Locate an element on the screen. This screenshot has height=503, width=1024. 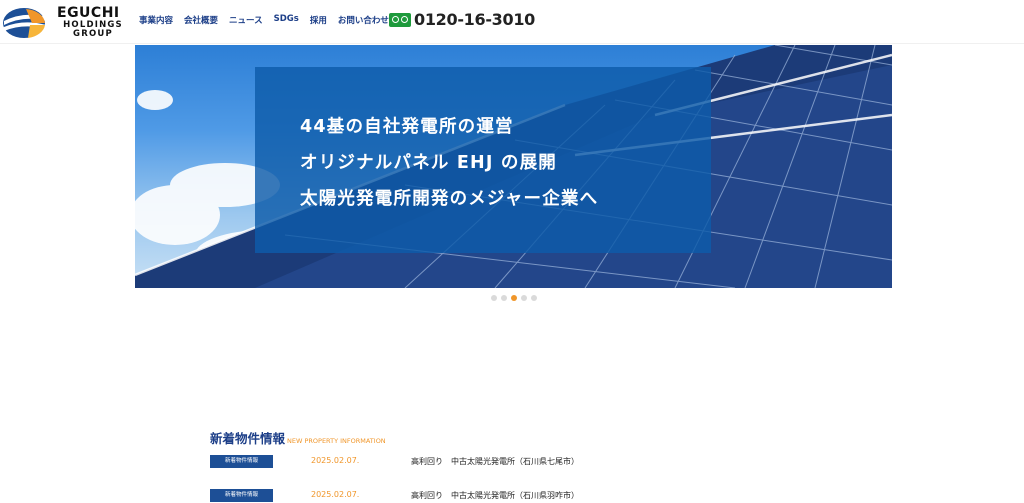
slider-dot-active is located at coordinates (514, 298).